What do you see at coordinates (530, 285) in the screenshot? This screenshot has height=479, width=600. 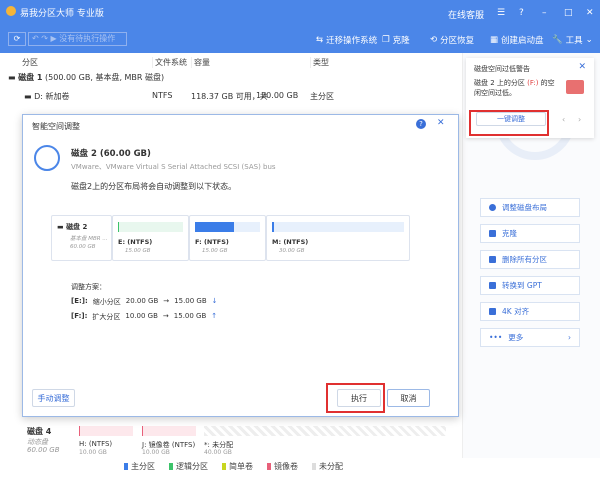 I see `convert-gpt-button: 转换到 GPT` at bounding box center [530, 285].